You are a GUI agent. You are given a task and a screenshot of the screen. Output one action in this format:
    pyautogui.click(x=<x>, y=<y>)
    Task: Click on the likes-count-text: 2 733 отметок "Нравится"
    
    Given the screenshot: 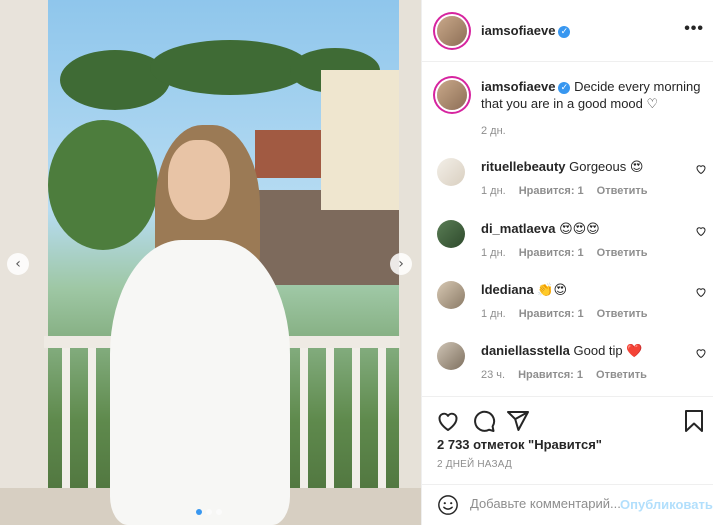 What is the action you would take?
    pyautogui.click(x=519, y=444)
    